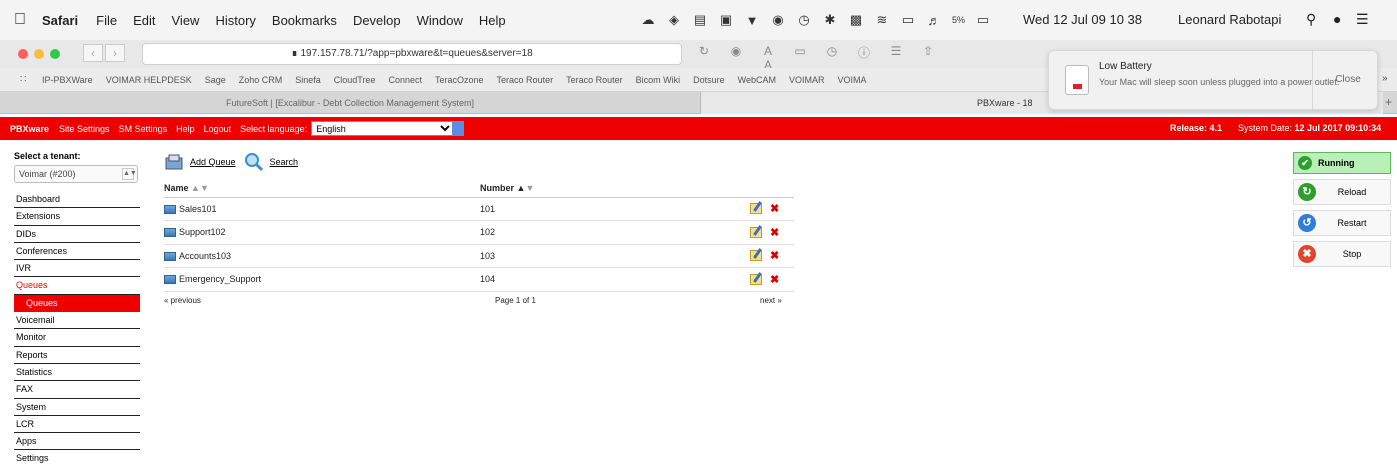 Image resolution: width=1397 pixels, height=466 pixels. I want to click on menubar-user: Leonard Rabotapi, so click(1229, 19).